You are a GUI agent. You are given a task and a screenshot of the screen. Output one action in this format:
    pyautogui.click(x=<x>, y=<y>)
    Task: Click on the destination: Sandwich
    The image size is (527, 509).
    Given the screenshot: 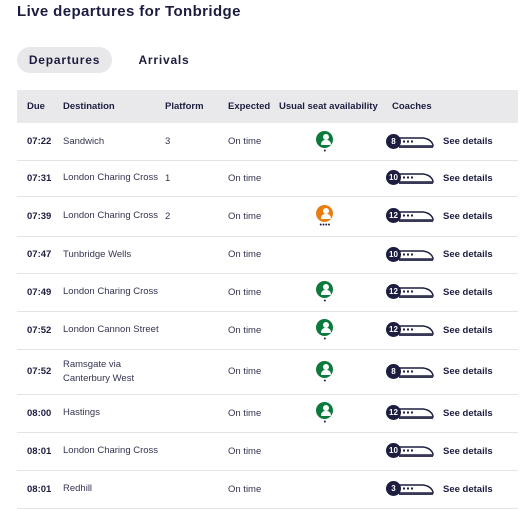 What is the action you would take?
    pyautogui.click(x=84, y=141)
    